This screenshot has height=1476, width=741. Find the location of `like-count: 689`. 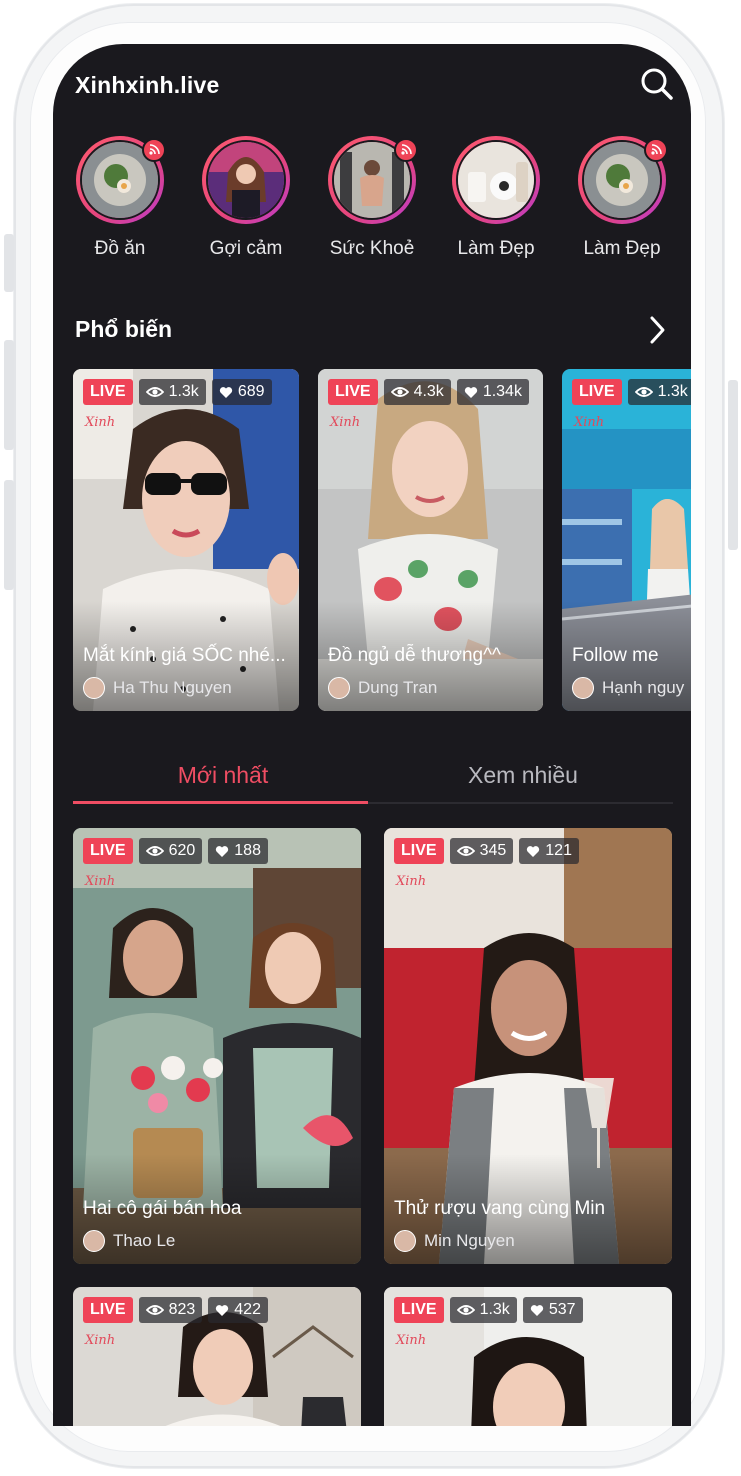

like-count: 689 is located at coordinates (251, 391).